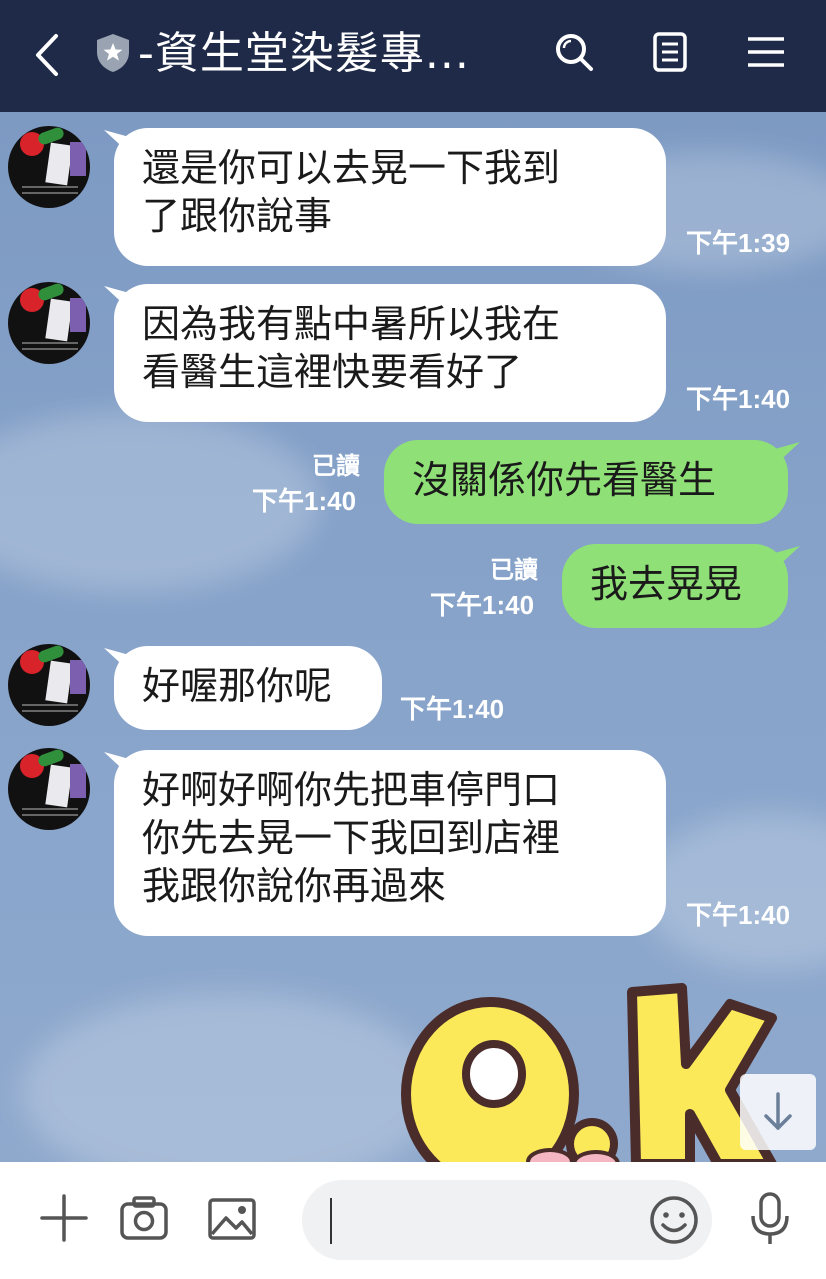  Describe the element at coordinates (738, 243) in the screenshot. I see `message-time: 下午1:39` at that location.